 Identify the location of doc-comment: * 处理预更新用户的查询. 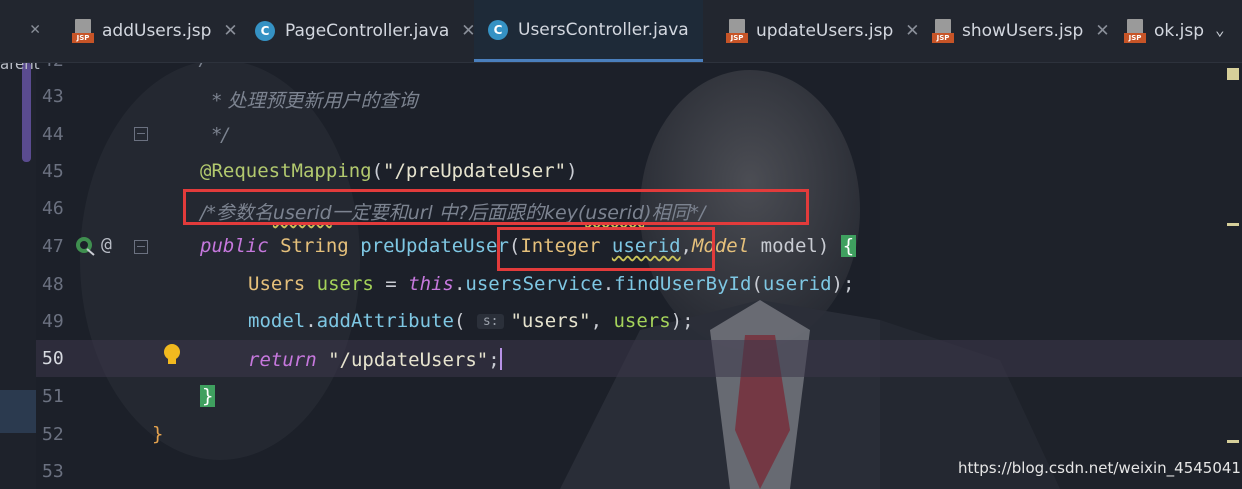
(315, 101).